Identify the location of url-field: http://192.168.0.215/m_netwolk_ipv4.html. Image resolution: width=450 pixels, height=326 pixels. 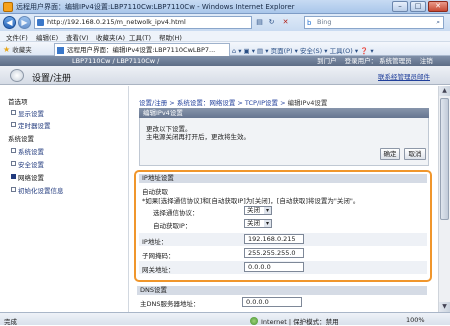
(143, 22).